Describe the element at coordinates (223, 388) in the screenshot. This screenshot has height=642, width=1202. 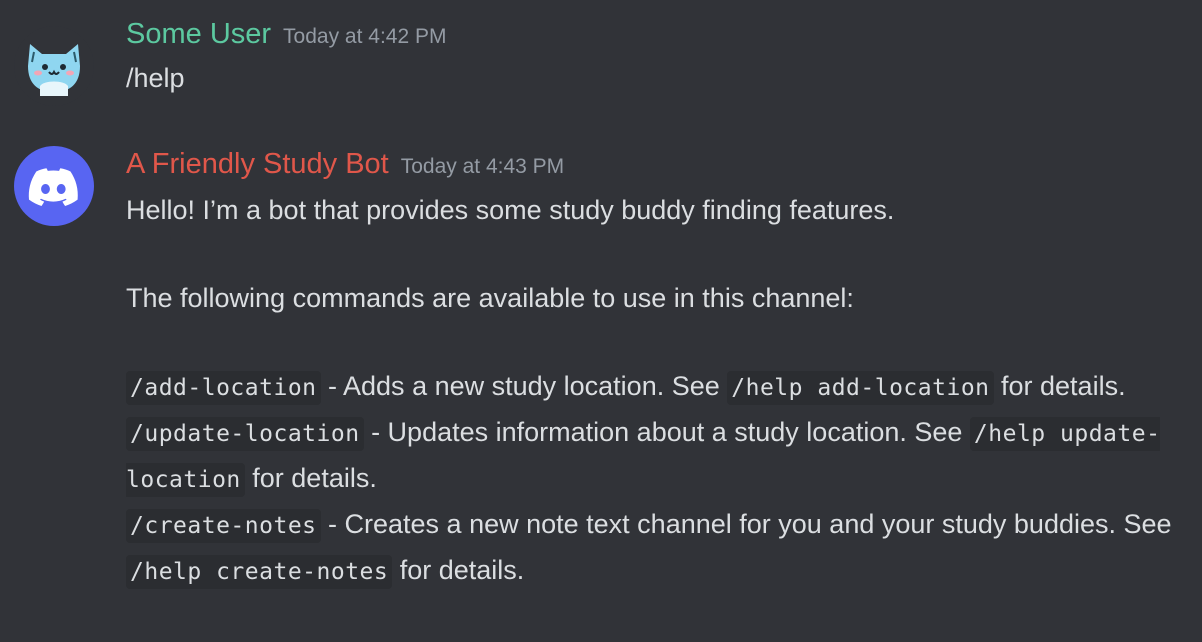
I see `command-code: /add-location` at that location.